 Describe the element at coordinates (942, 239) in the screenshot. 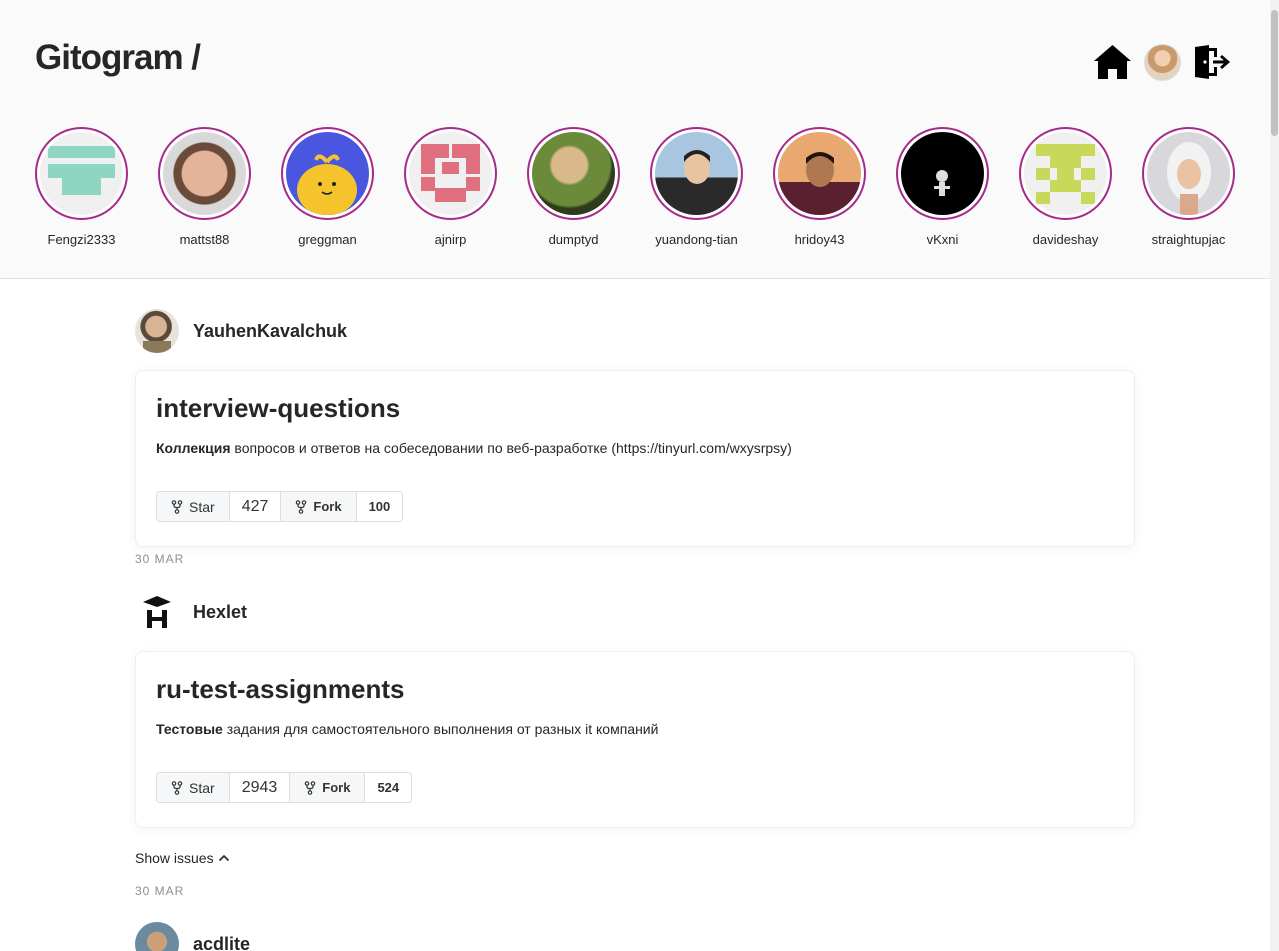

I see `story-username: vKxni` at that location.